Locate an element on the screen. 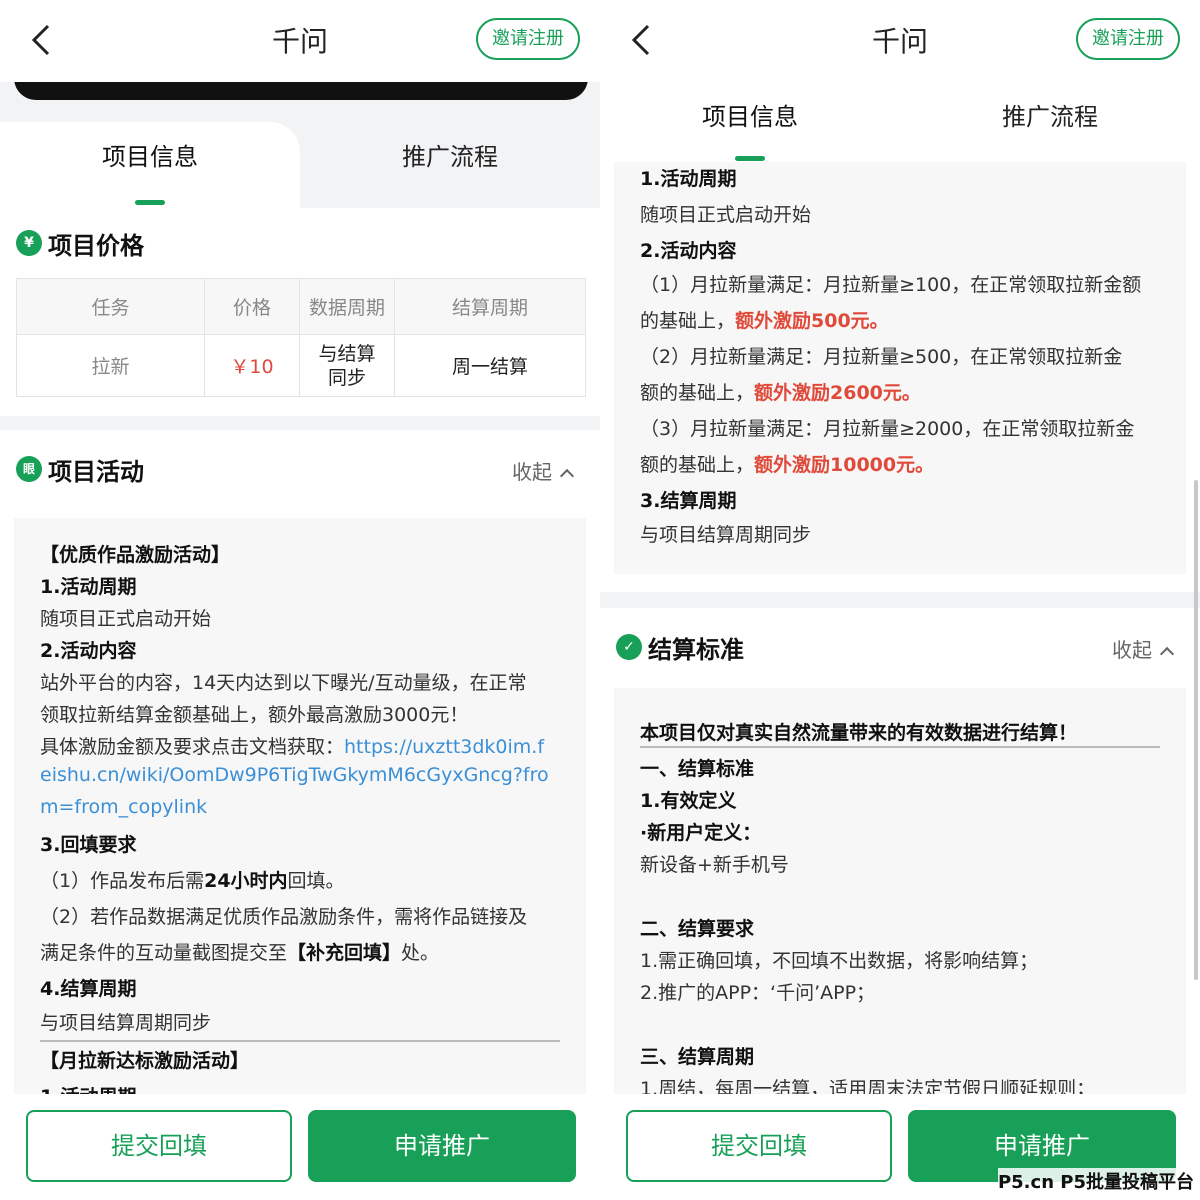  requirement-2: 2.推广的APP：‘千问’APP； is located at coordinates (758, 993).